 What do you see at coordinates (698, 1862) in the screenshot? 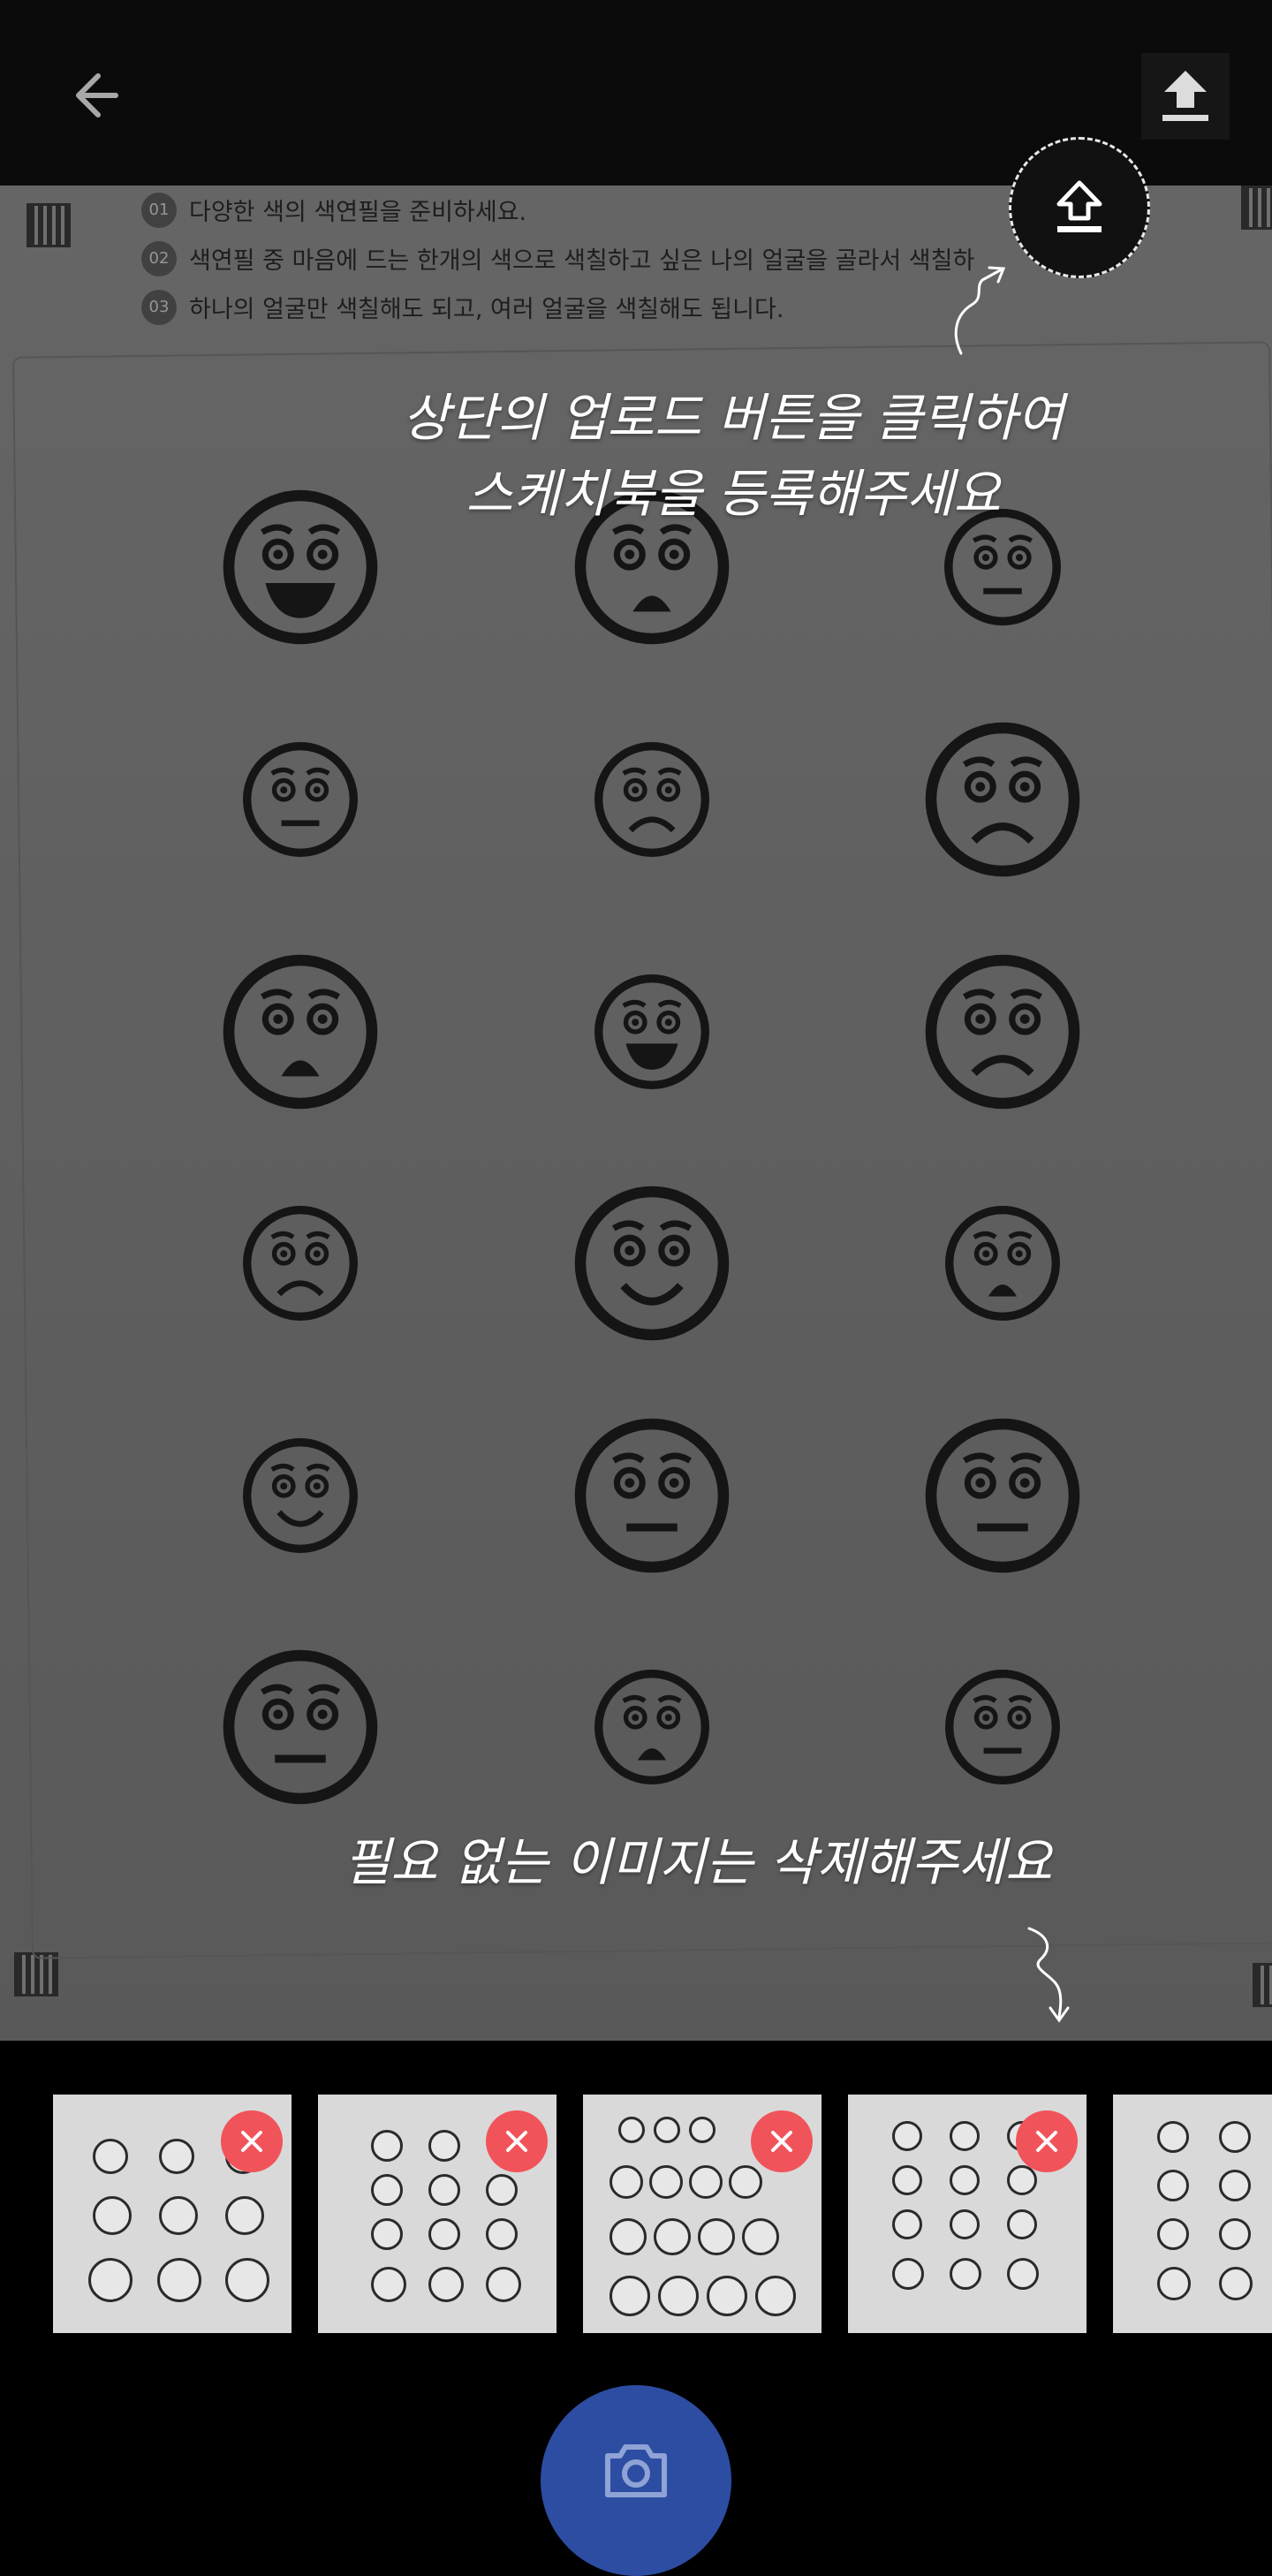
I see `delete-hint-text: 필요 없는 이미지는 삭제해주세요` at bounding box center [698, 1862].